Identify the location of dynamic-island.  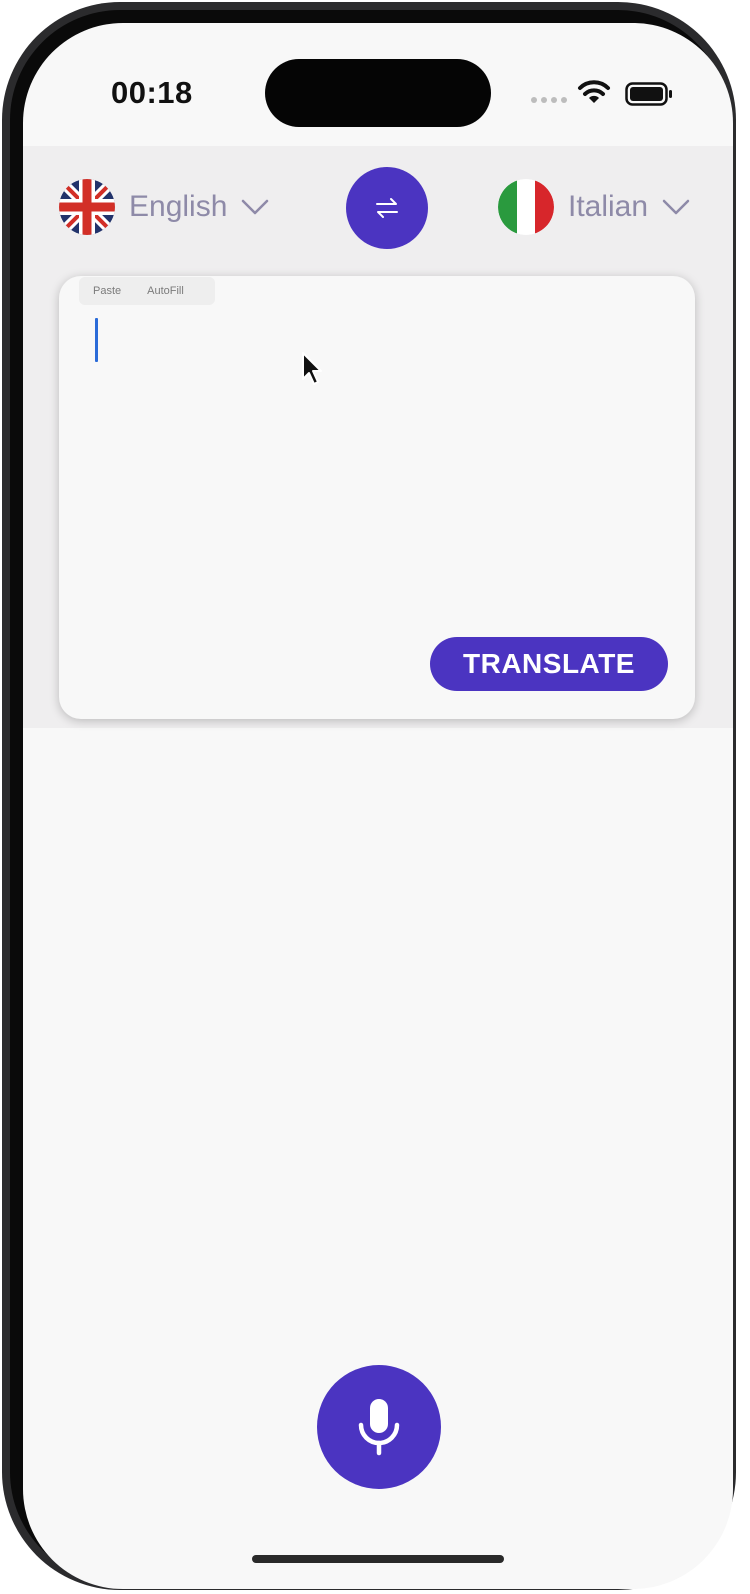
(378, 93).